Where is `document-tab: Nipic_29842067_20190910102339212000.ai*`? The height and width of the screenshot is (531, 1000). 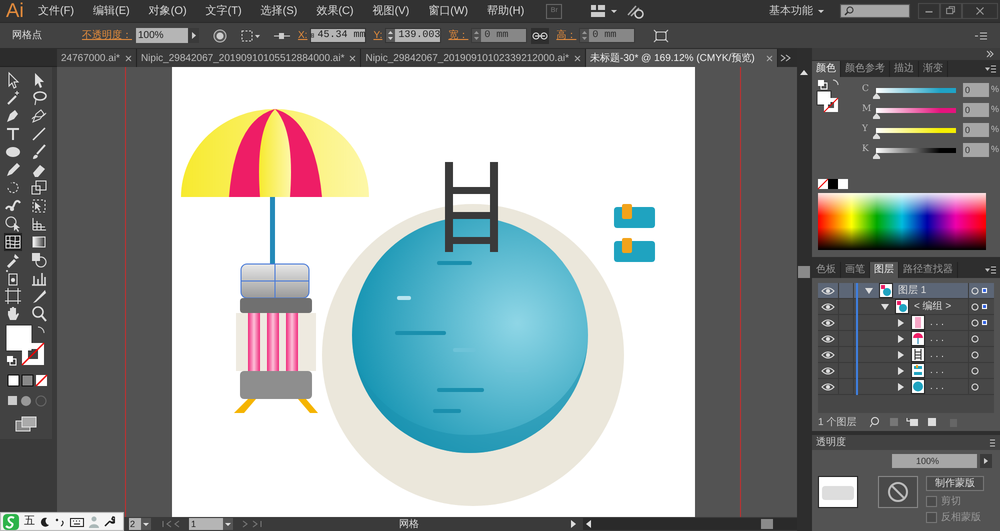 document-tab: Nipic_29842067_20190910102339212000.ai* is located at coordinates (473, 58).